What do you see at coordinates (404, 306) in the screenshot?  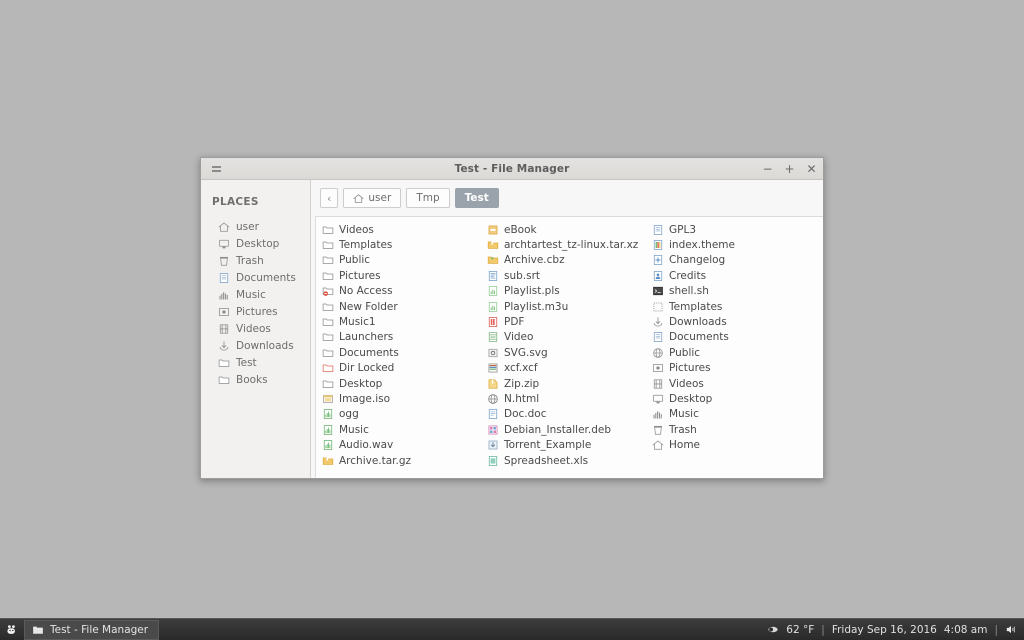 I see `file-item: New Folder` at bounding box center [404, 306].